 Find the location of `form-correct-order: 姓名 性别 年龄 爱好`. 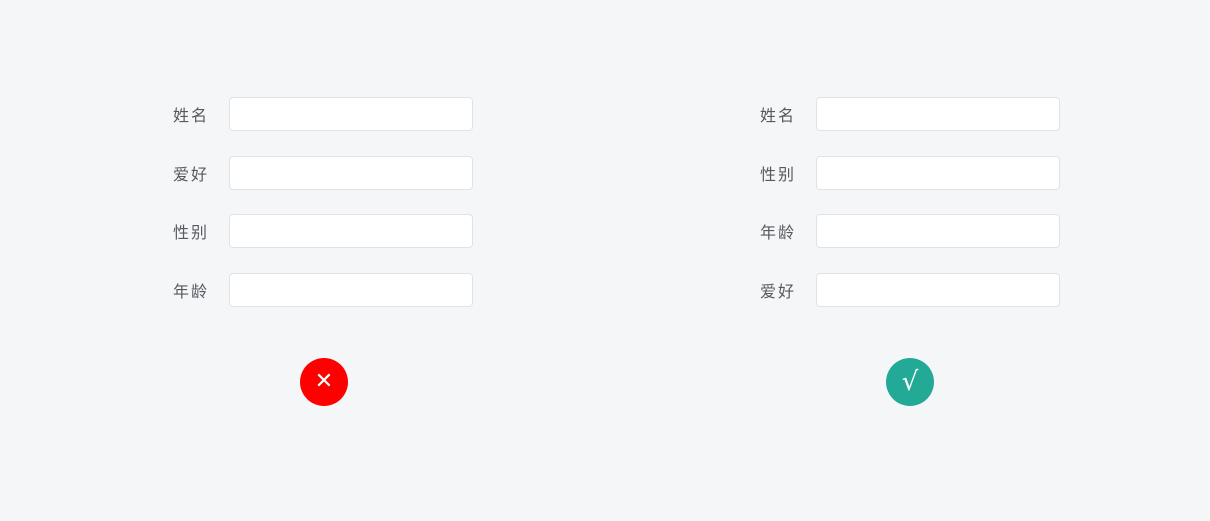

form-correct-order: 姓名 性别 年龄 爱好 is located at coordinates (910, 214).